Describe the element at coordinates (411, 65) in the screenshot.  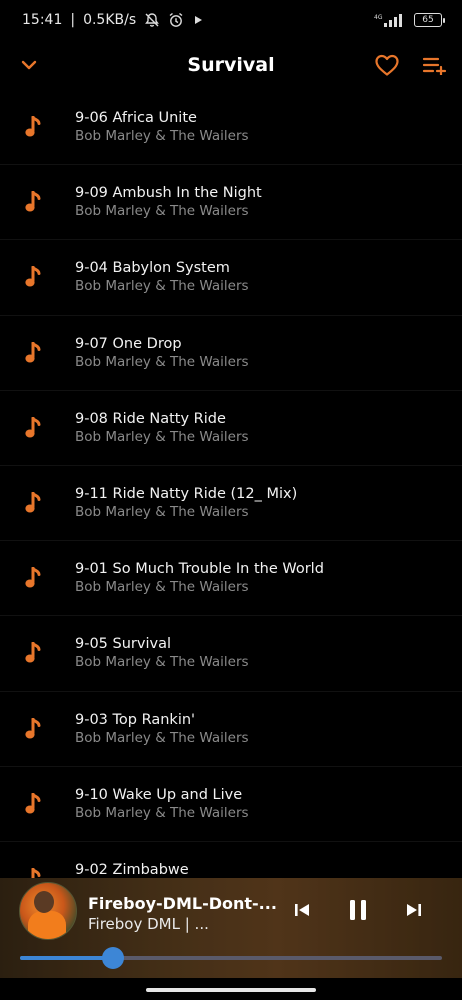
I see `header-actions` at that location.